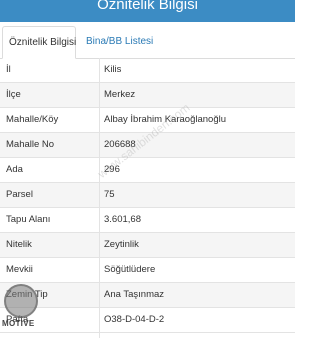 This screenshot has height=338, width=320. Describe the element at coordinates (147, 145) in the screenshot. I see `table-row: Mahalle No 206688` at that location.